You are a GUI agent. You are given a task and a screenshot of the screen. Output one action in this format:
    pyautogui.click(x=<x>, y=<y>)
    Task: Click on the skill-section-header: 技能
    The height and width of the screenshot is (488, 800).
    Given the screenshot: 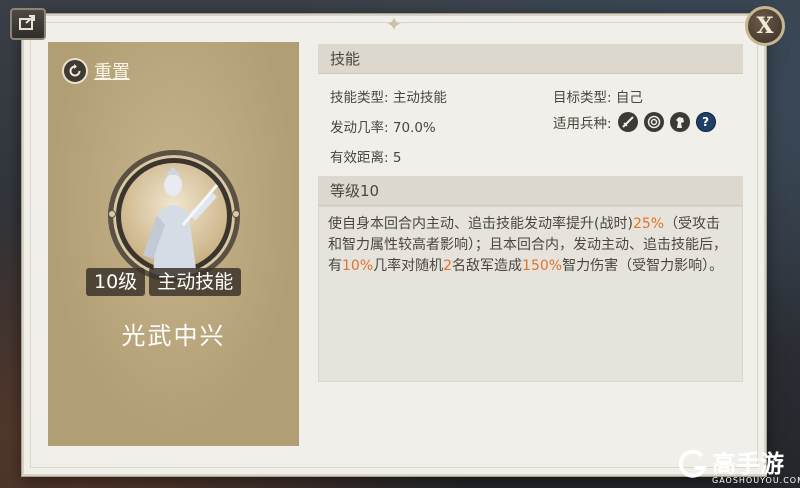 What is the action you would take?
    pyautogui.click(x=530, y=59)
    